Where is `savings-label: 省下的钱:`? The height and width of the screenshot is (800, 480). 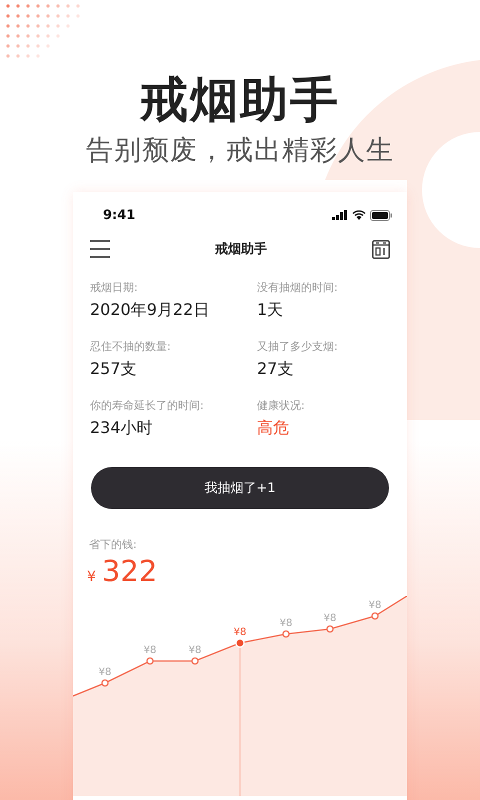
savings-label: 省下的钱: is located at coordinates (113, 544).